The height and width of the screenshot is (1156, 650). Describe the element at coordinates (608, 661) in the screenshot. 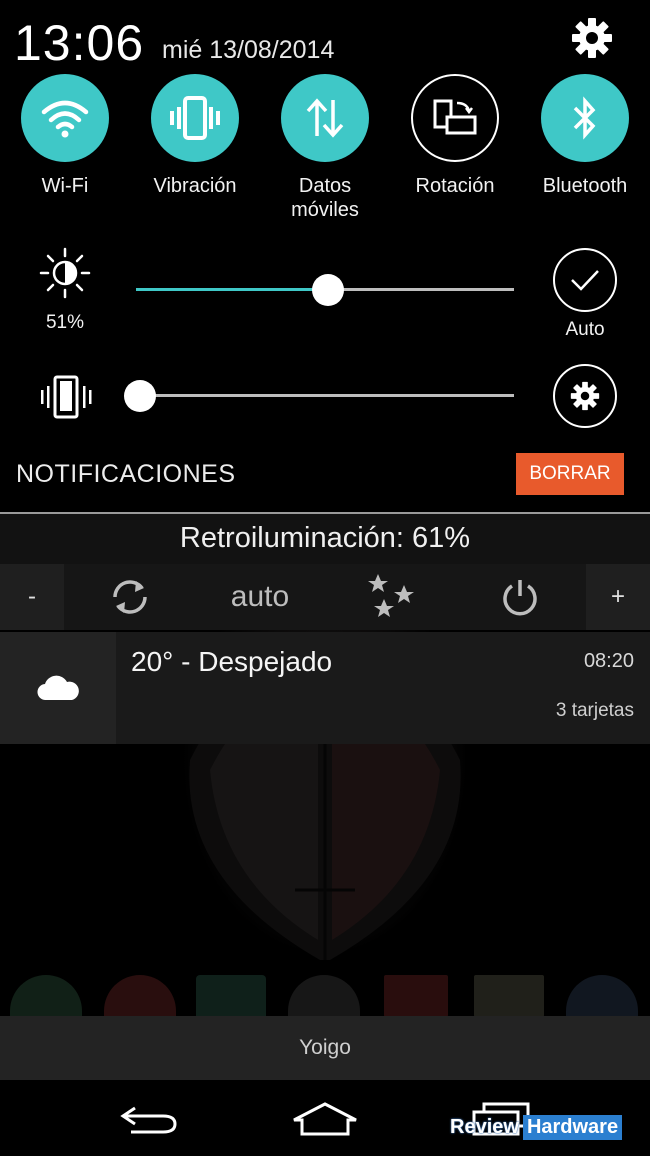

I see `notification-time: 08:20` at that location.